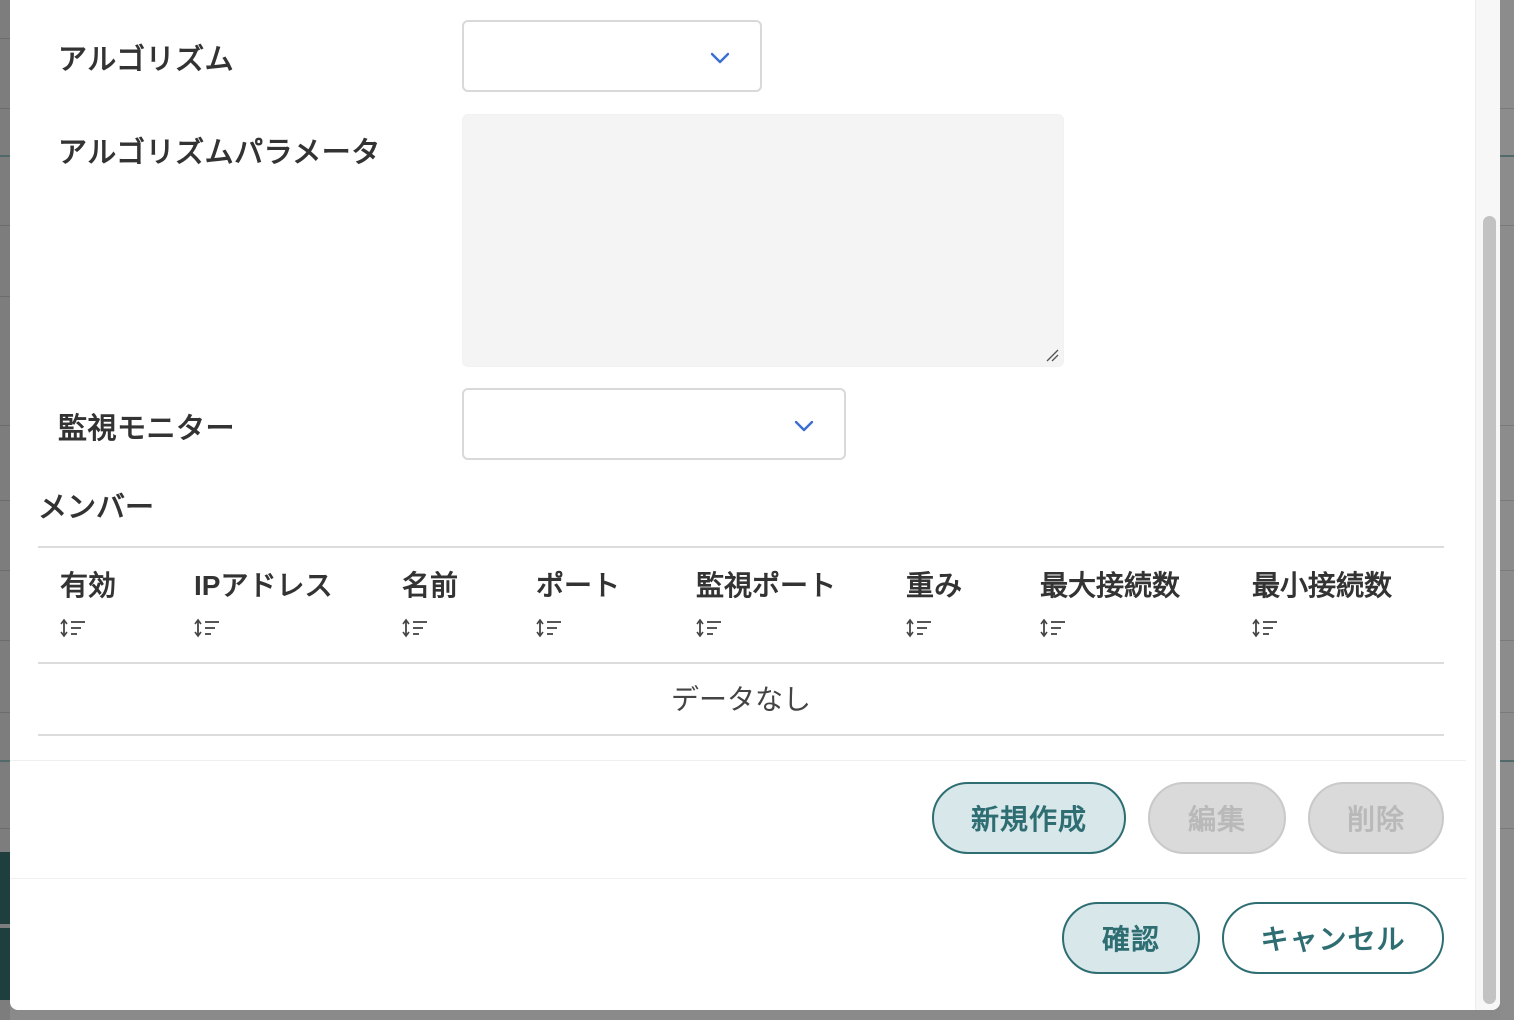  What do you see at coordinates (1333, 938) in the screenshot?
I see `cancel-button: キャンセル` at bounding box center [1333, 938].